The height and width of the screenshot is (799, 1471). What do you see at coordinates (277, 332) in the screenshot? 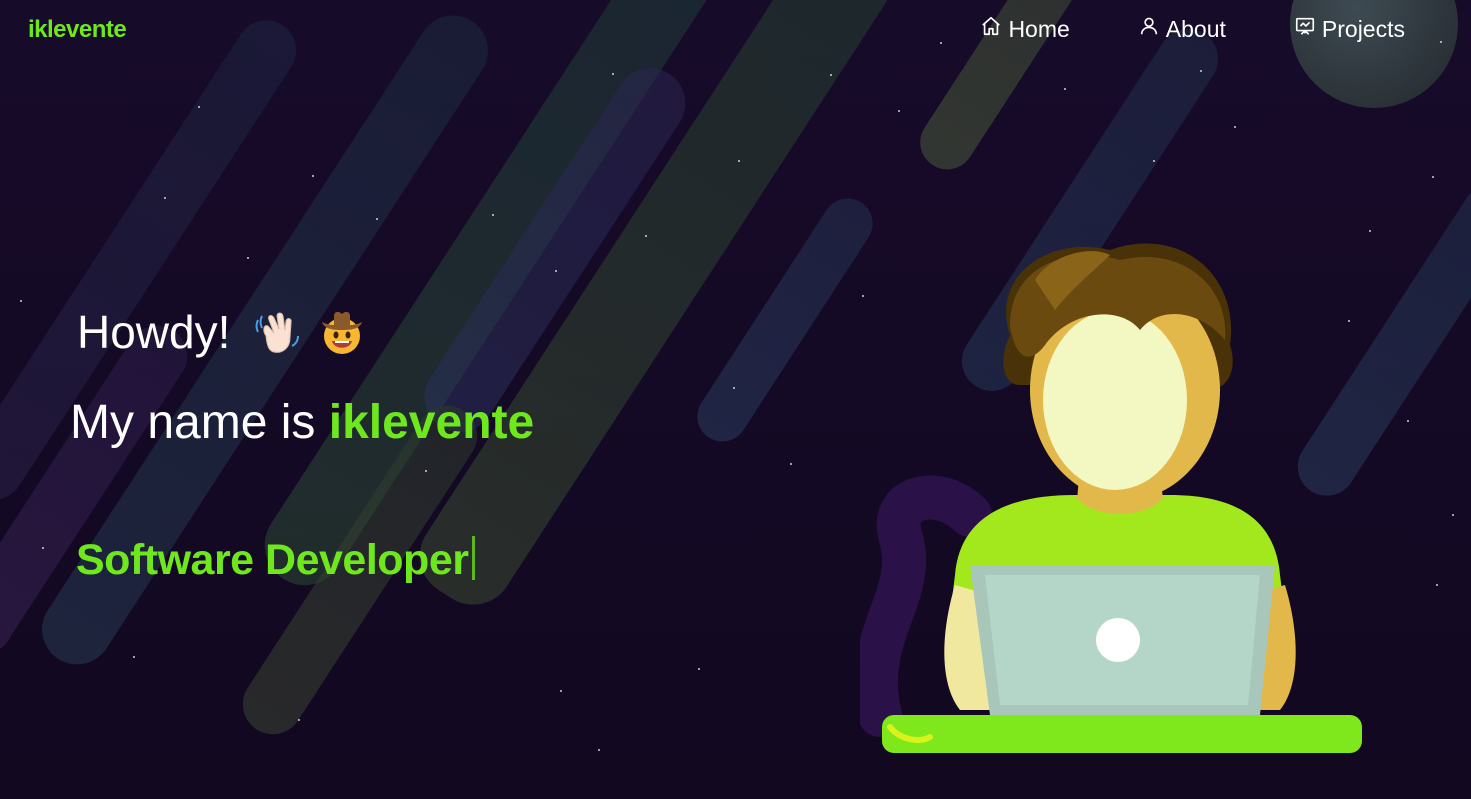
I see `waving-hand-icon` at bounding box center [277, 332].